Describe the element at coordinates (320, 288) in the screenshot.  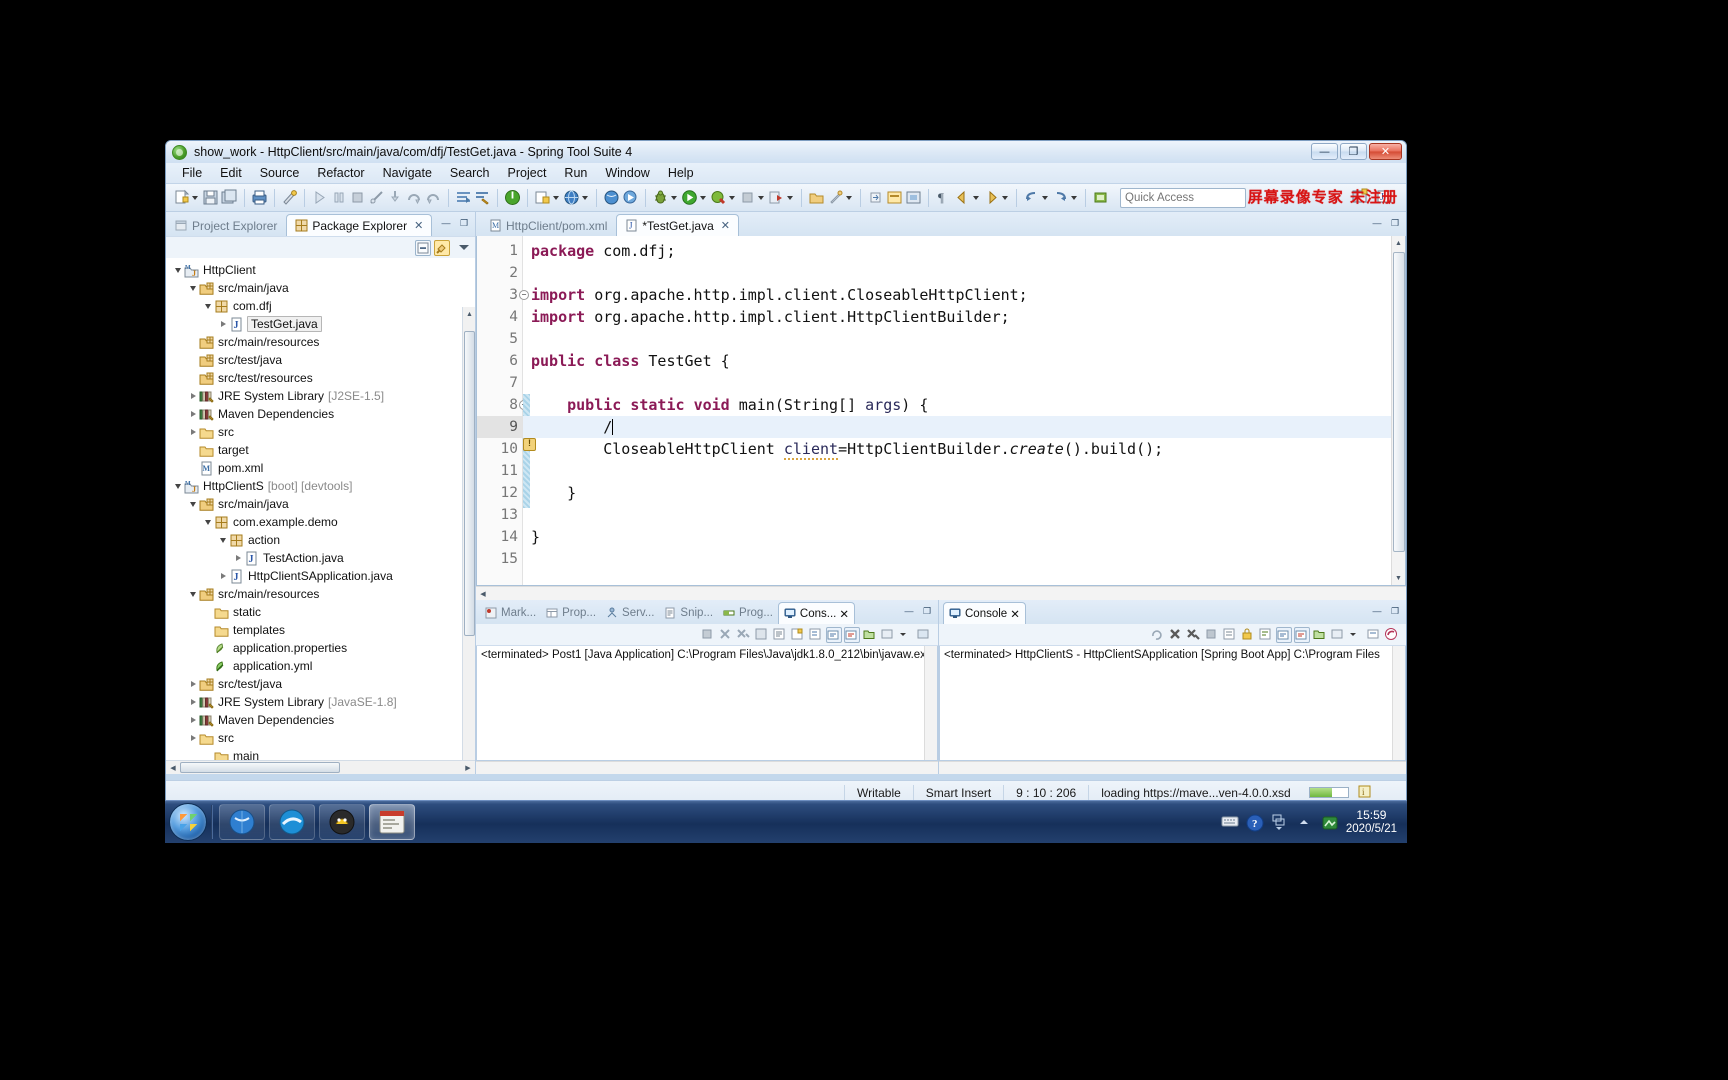
I see `tree-item-src-main-java: src/main/java` at that location.